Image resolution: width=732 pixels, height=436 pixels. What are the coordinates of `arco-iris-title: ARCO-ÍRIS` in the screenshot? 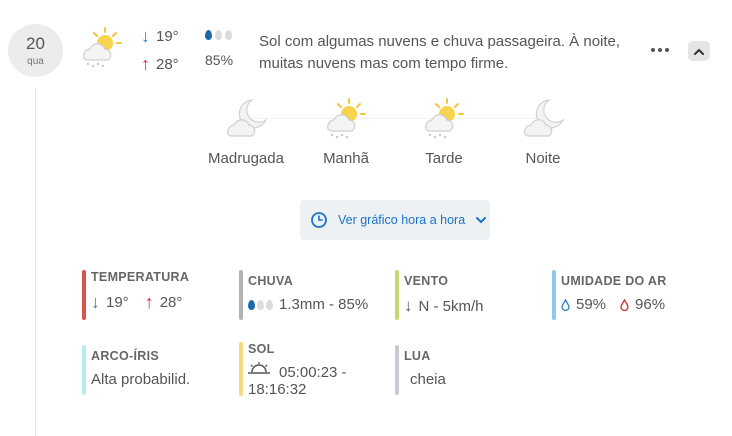 It's located at (125, 356).